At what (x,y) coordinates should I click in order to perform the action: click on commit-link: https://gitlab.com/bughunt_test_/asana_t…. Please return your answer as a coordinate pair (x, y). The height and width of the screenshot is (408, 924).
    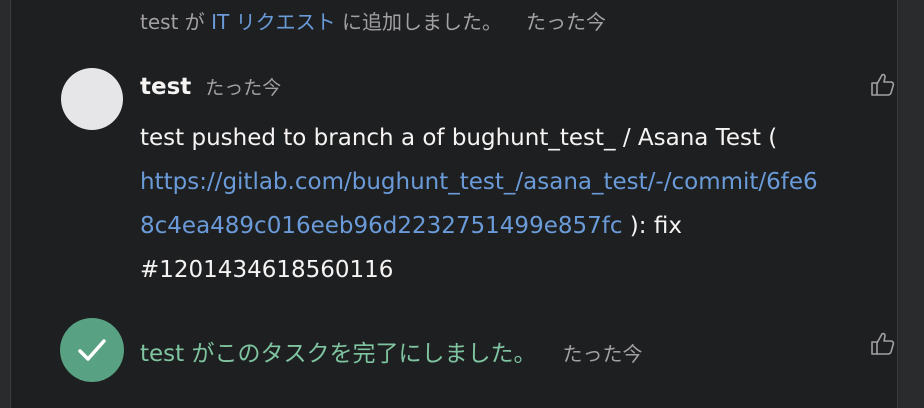
    Looking at the image, I should click on (520, 182).